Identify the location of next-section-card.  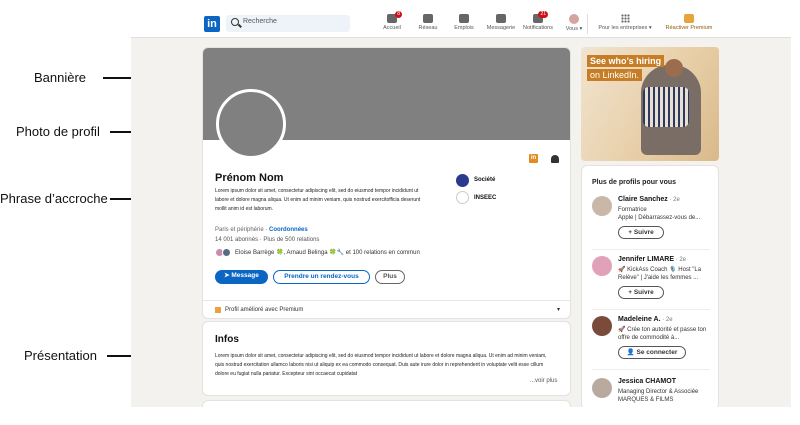
(386, 403).